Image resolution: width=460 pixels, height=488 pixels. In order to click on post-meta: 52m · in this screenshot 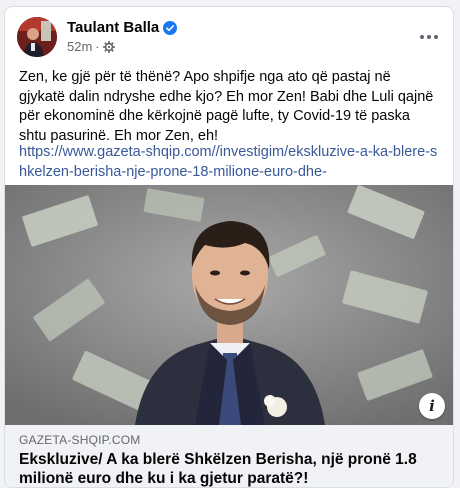, I will do `click(91, 46)`.